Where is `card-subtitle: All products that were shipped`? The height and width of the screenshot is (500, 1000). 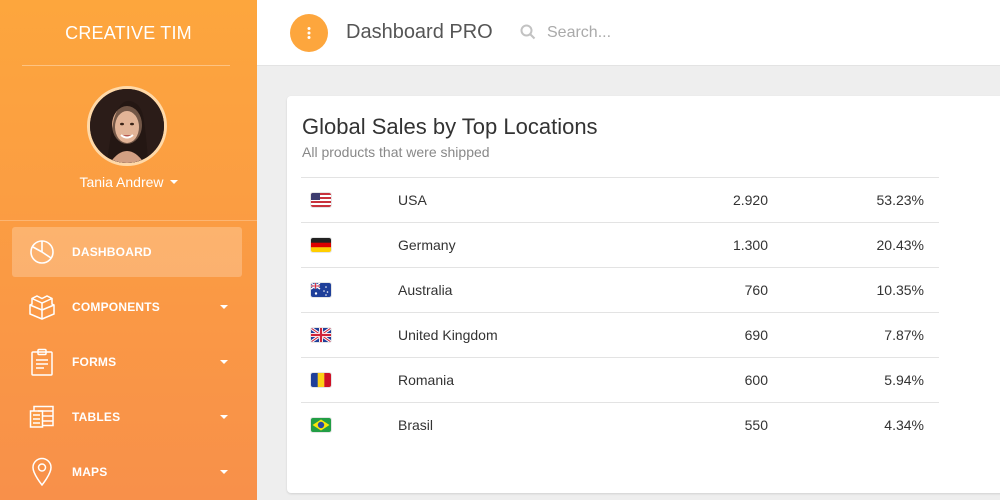 card-subtitle: All products that were shipped is located at coordinates (396, 152).